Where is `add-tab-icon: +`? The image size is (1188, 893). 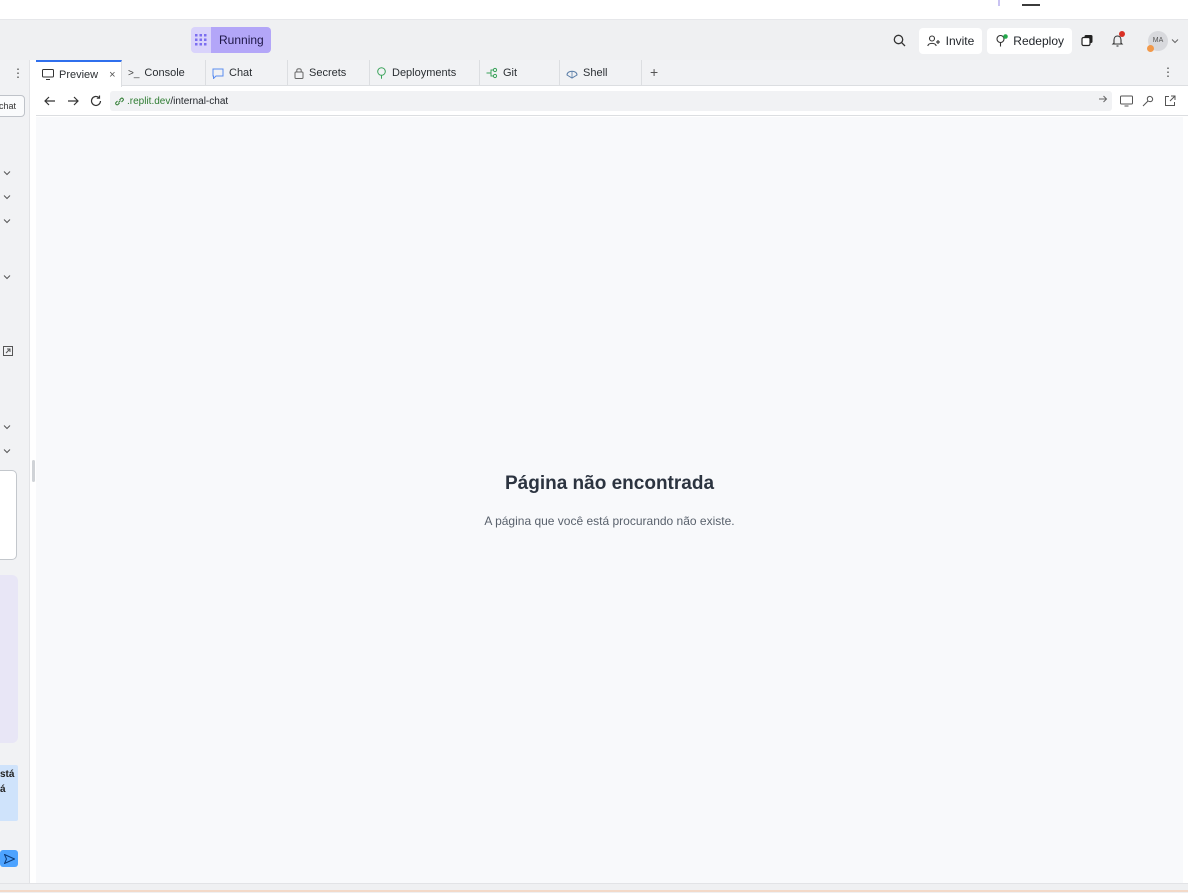 add-tab-icon: + is located at coordinates (654, 72).